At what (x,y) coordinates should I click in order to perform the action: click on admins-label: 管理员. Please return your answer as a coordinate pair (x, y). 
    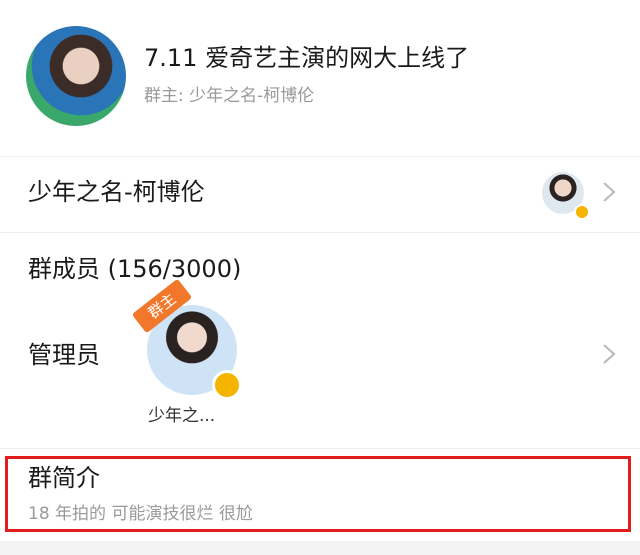
    Looking at the image, I should click on (64, 355).